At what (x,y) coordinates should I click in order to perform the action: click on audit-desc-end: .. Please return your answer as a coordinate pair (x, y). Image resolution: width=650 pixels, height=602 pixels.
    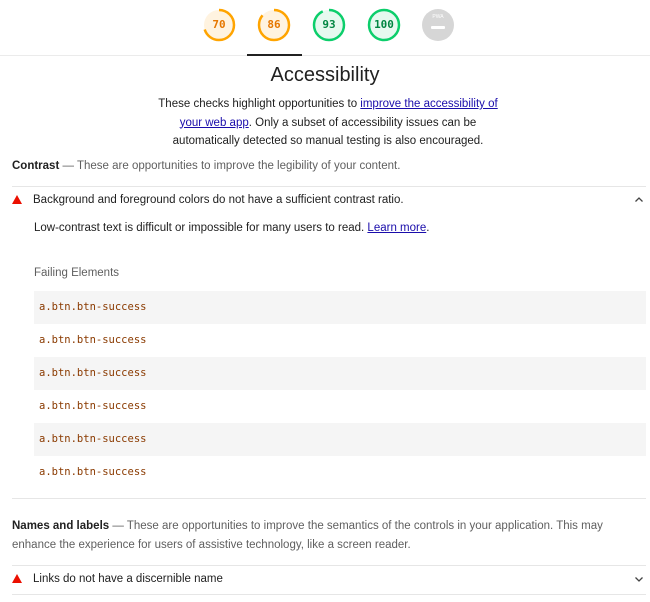
    Looking at the image, I should click on (428, 228).